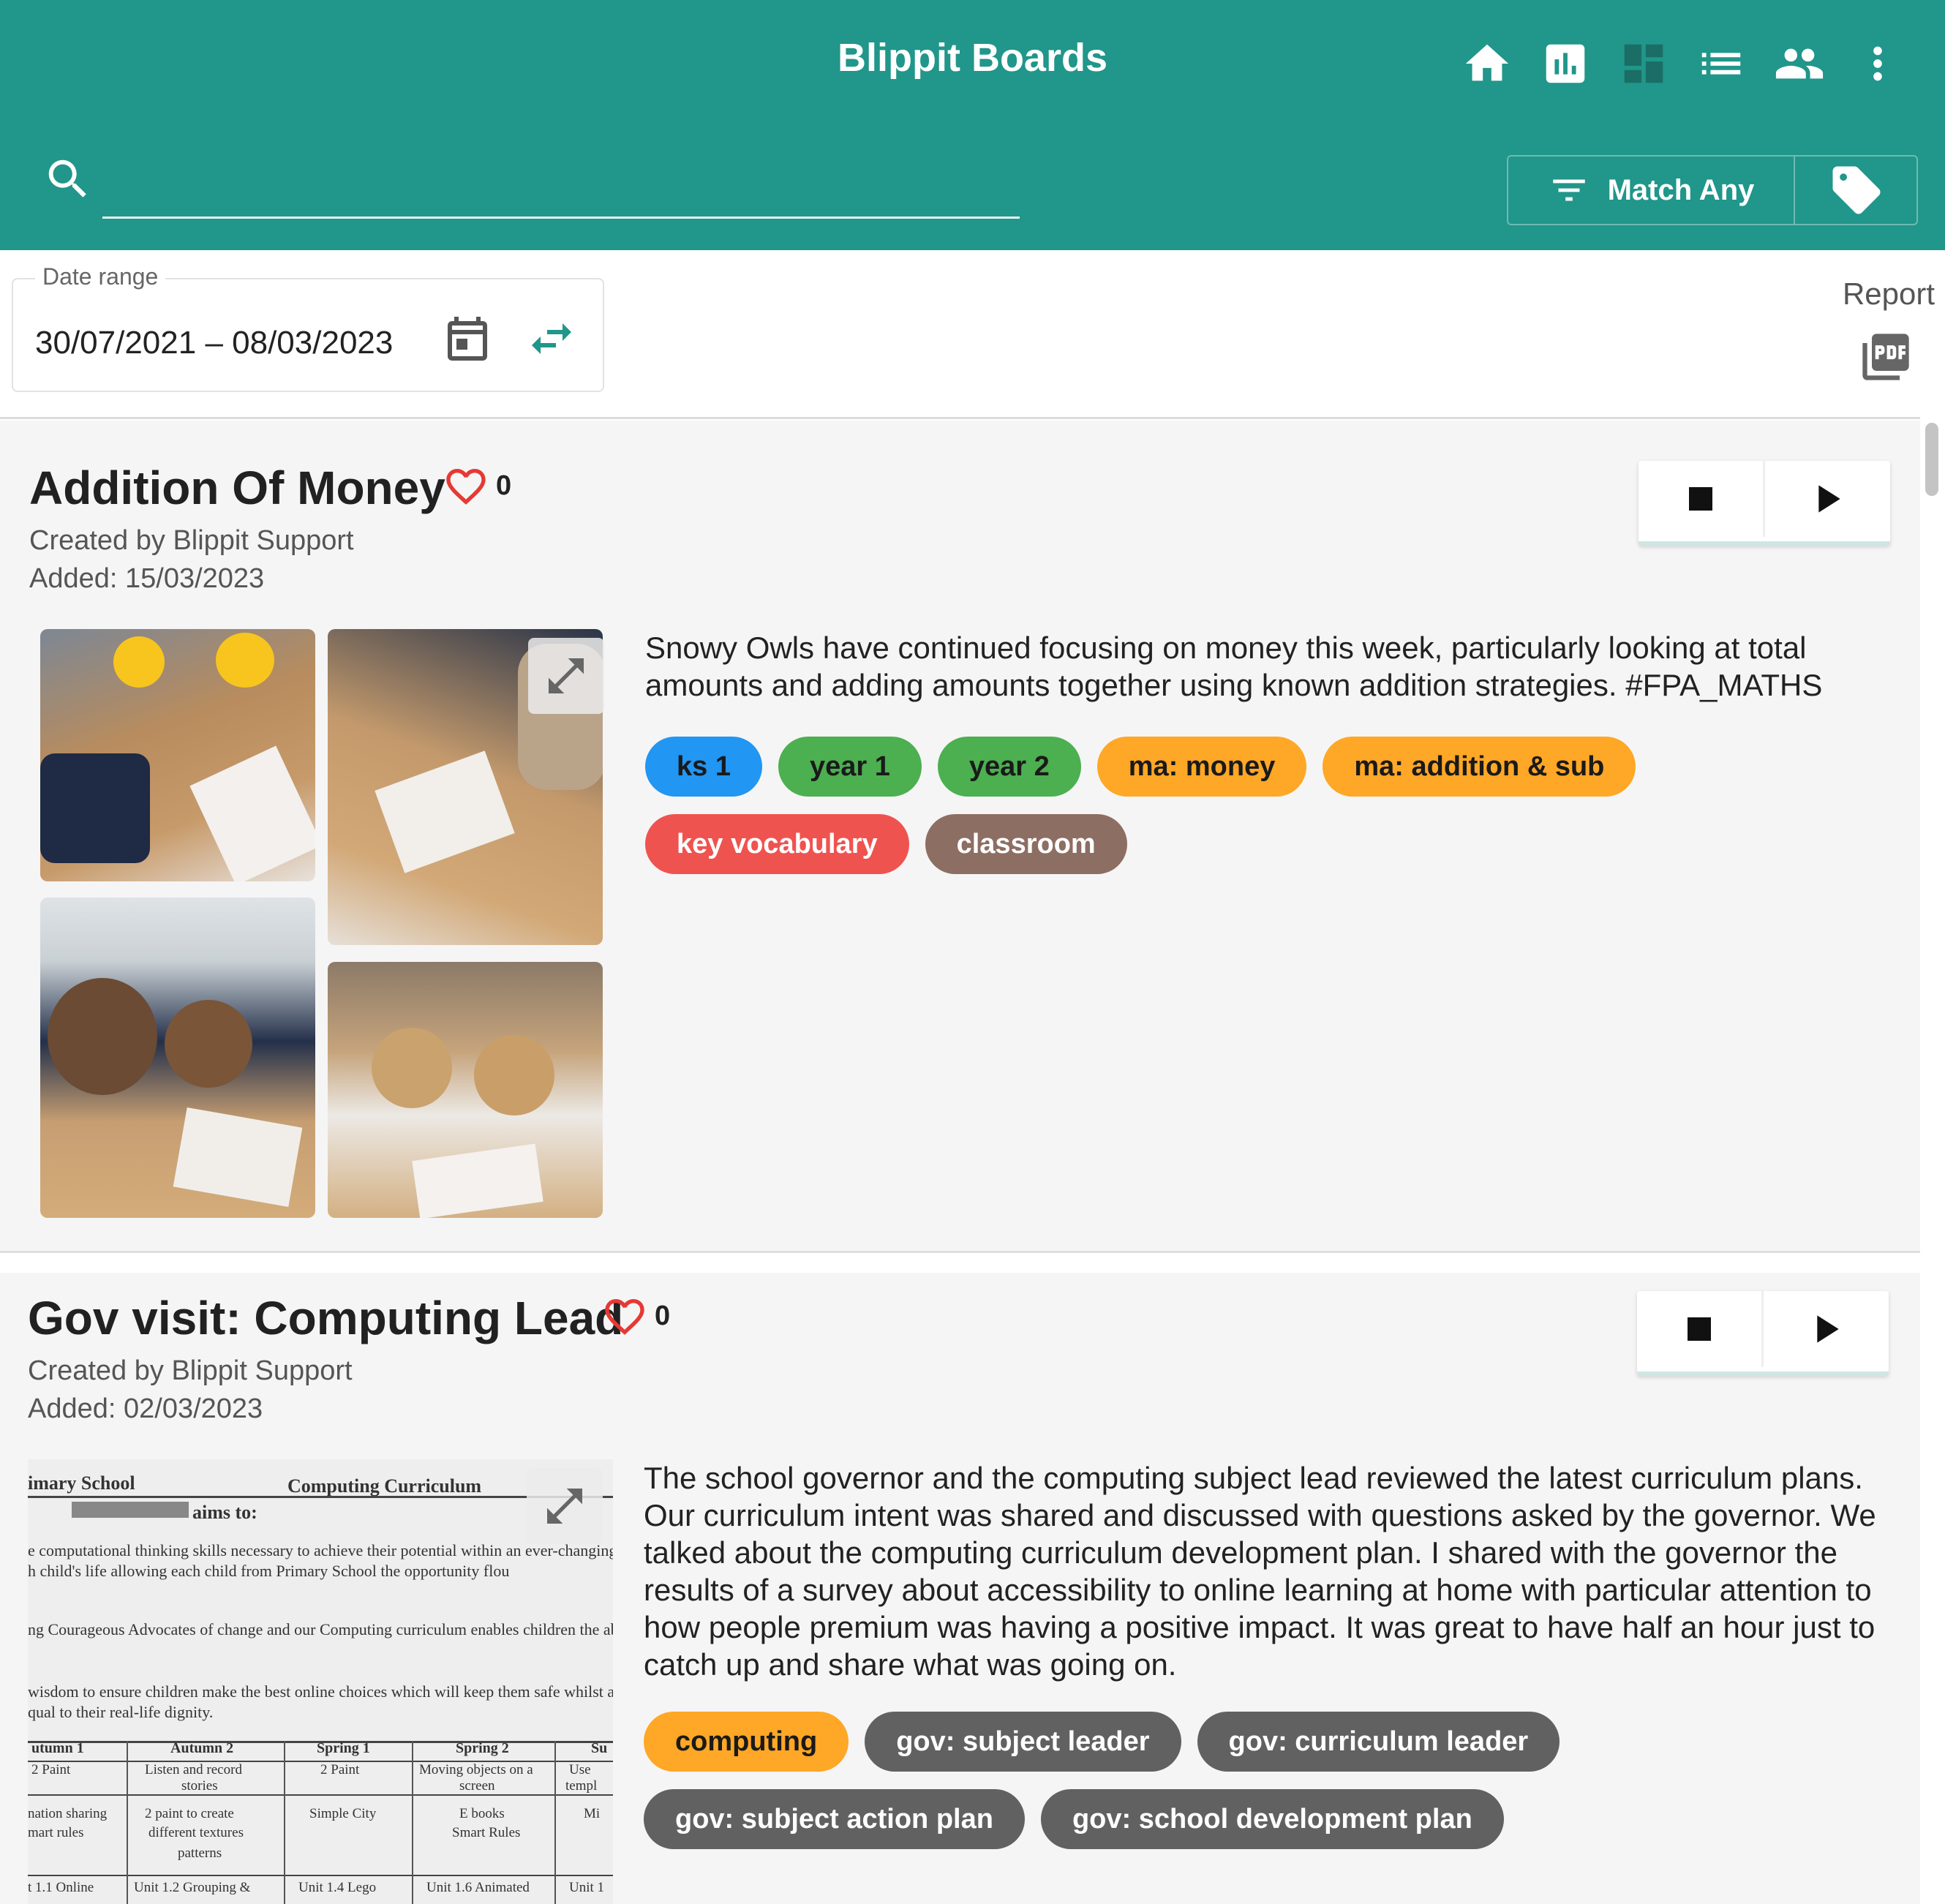 This screenshot has height=1904, width=1945. I want to click on like-count: 0, so click(663, 1316).